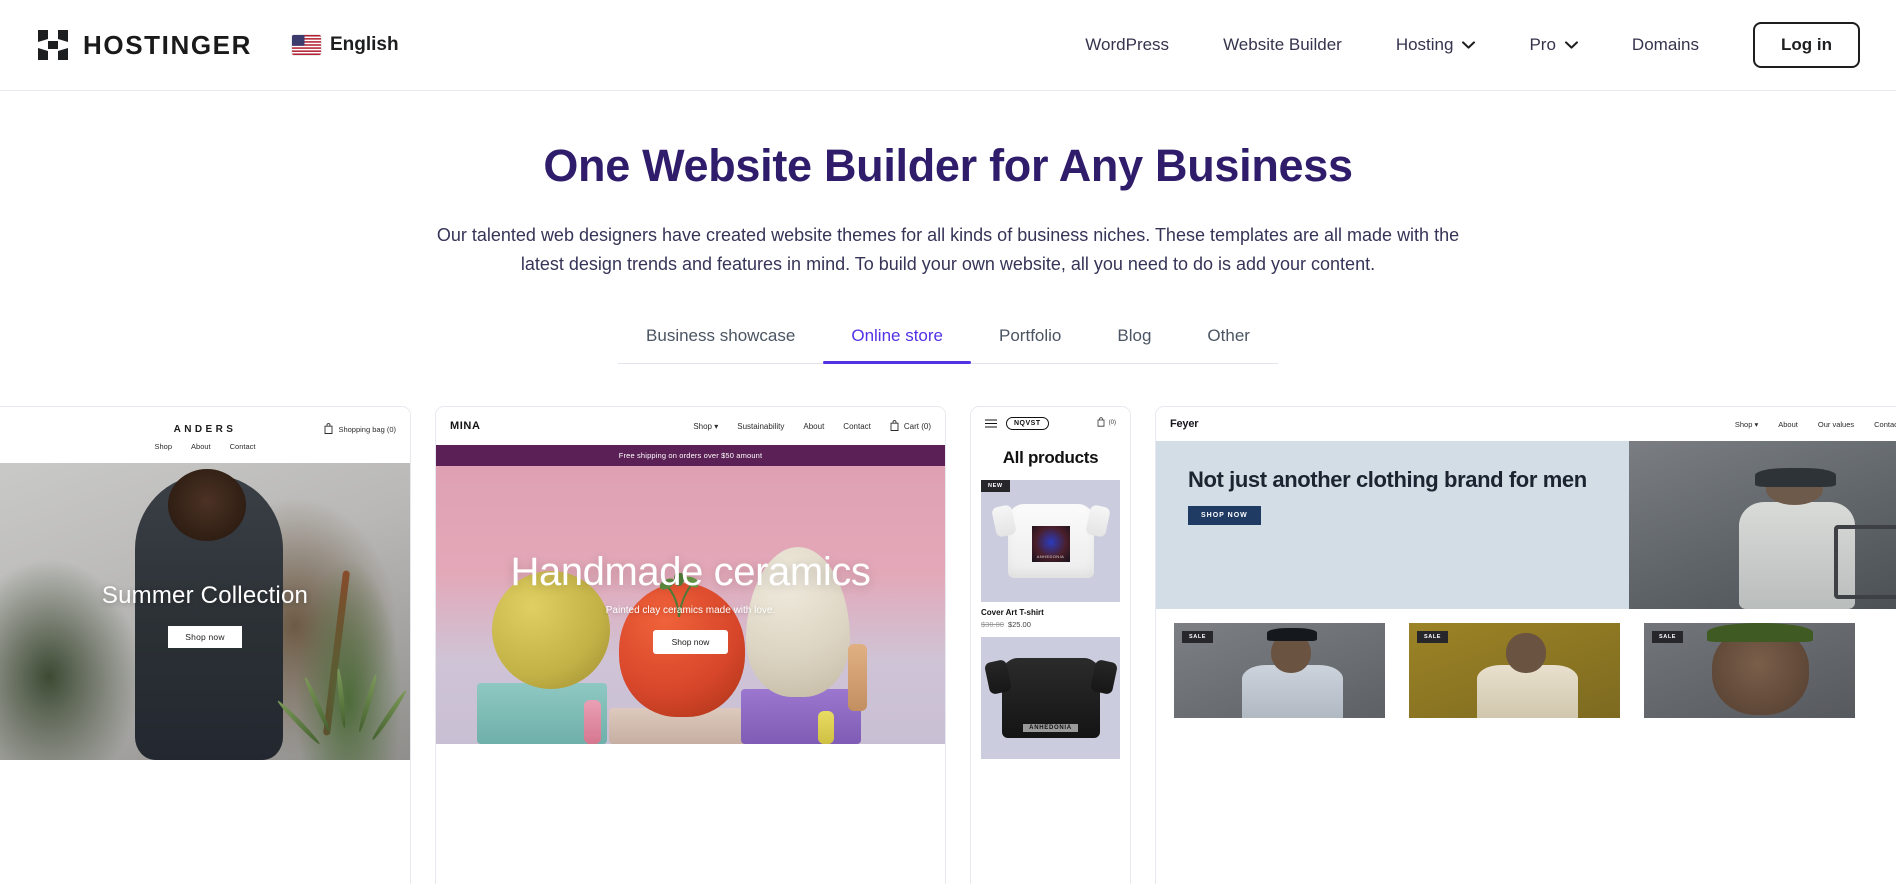 The width and height of the screenshot is (1896, 884). I want to click on mina-nav-shop: Shop ▾, so click(705, 426).